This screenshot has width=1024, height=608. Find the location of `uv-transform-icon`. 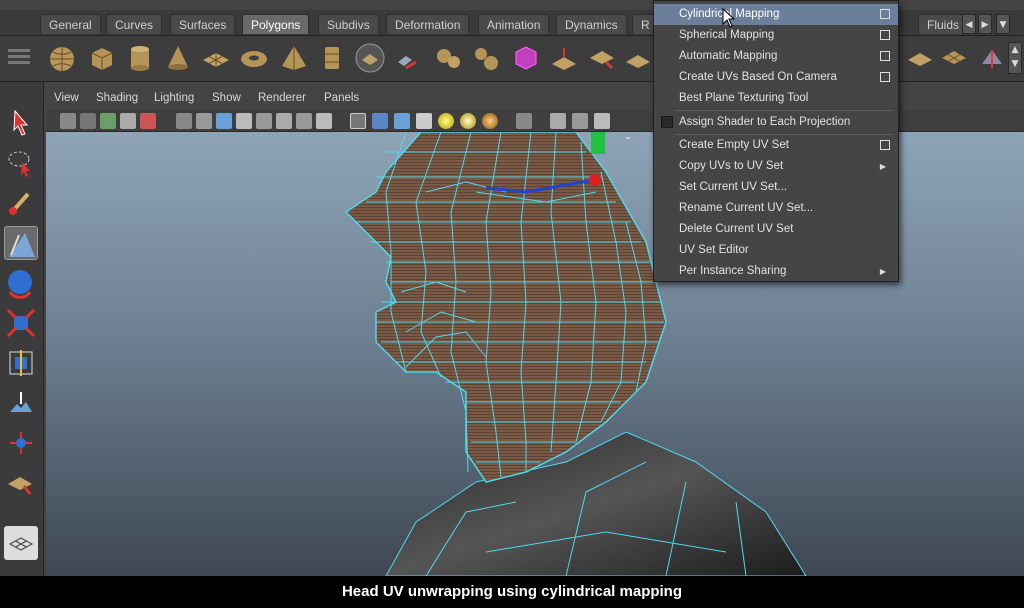

uv-transform-icon is located at coordinates (992, 58).